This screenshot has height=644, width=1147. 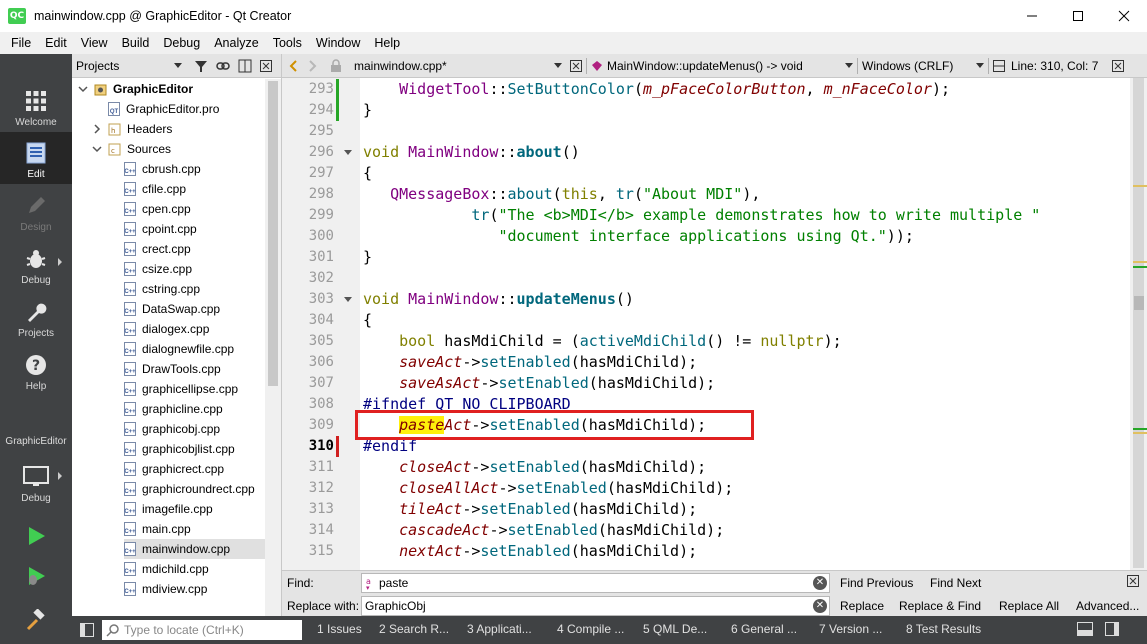 What do you see at coordinates (155, 109) in the screenshot?
I see `tree-item: QT GraphicEditor.pro` at bounding box center [155, 109].